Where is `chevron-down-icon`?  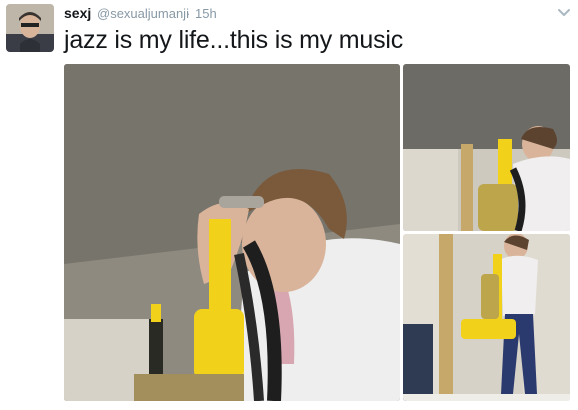
chevron-down-icon is located at coordinates (564, 12).